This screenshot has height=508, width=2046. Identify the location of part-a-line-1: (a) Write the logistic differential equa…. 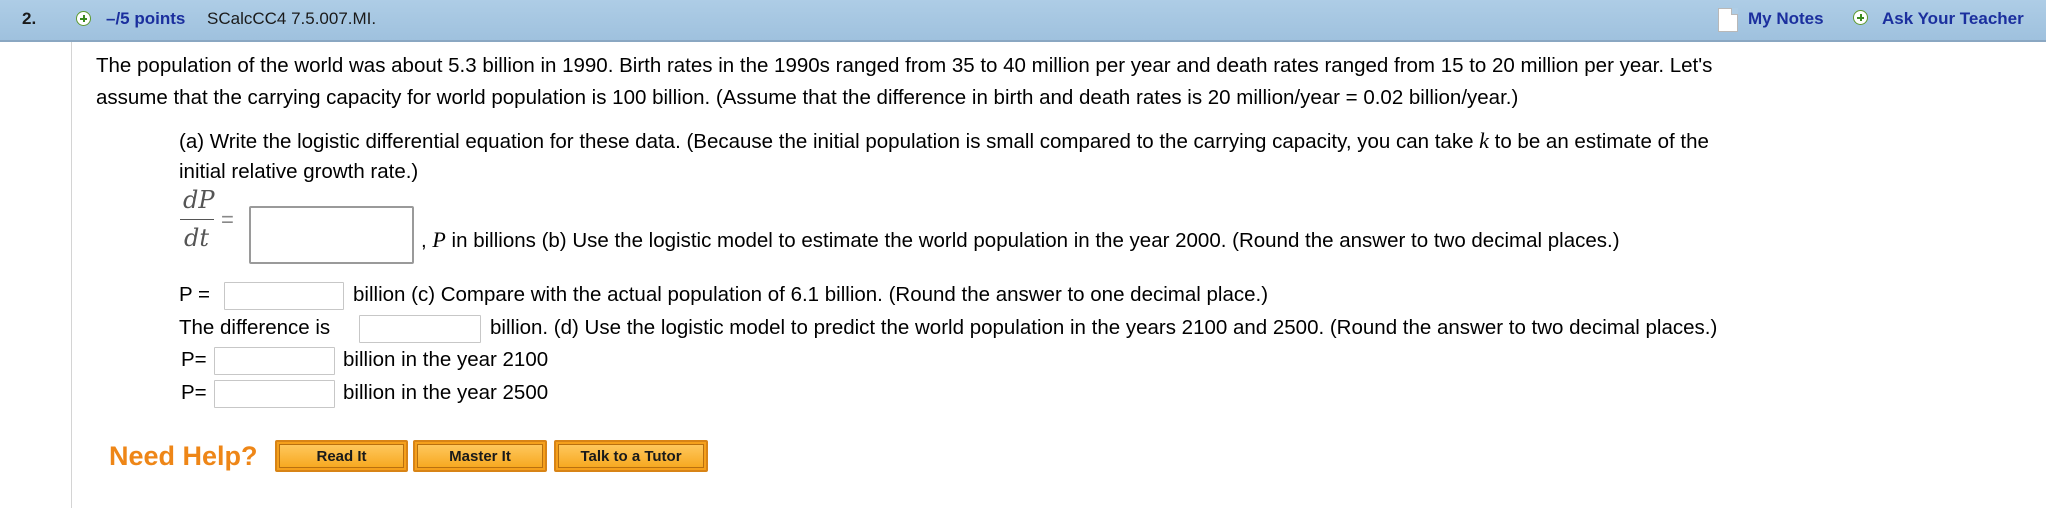
(944, 141).